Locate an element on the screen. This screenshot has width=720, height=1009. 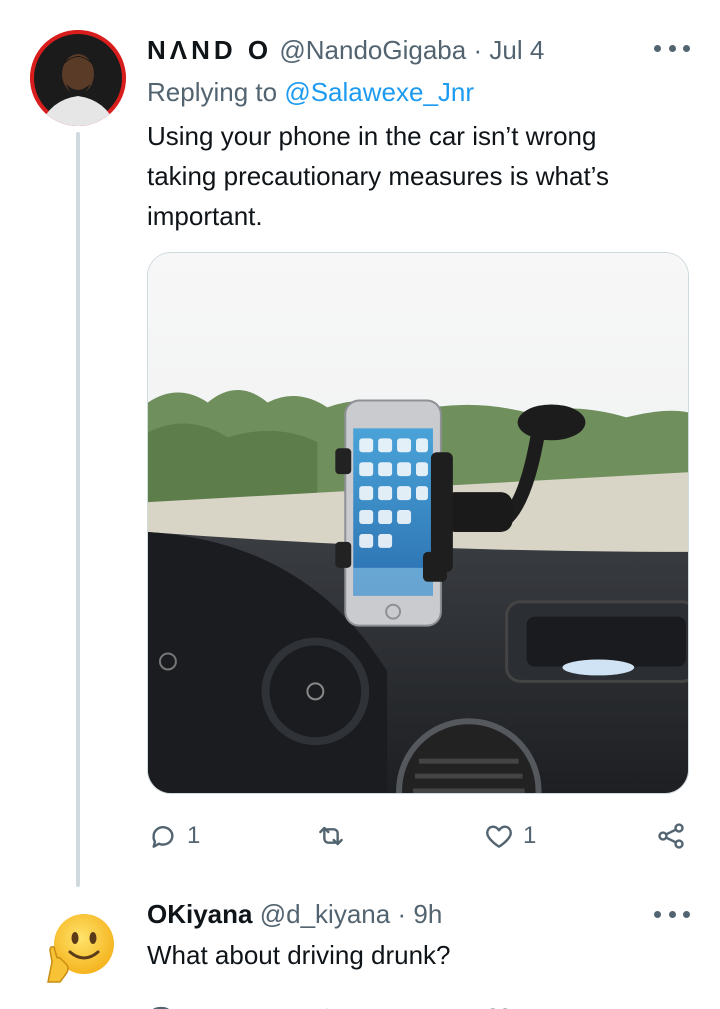
thread-line is located at coordinates (78, 509).